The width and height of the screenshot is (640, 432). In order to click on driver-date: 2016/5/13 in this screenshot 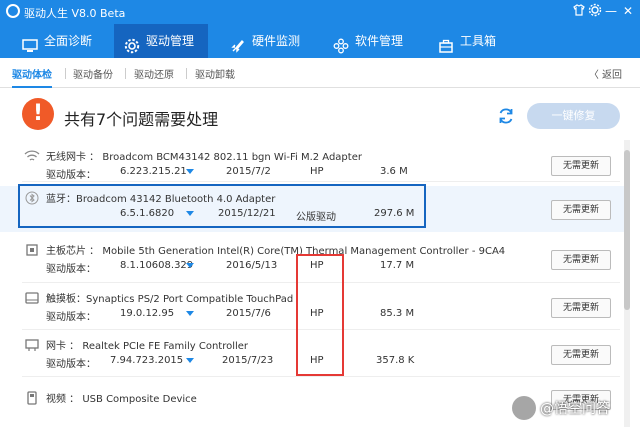, I will do `click(252, 265)`.